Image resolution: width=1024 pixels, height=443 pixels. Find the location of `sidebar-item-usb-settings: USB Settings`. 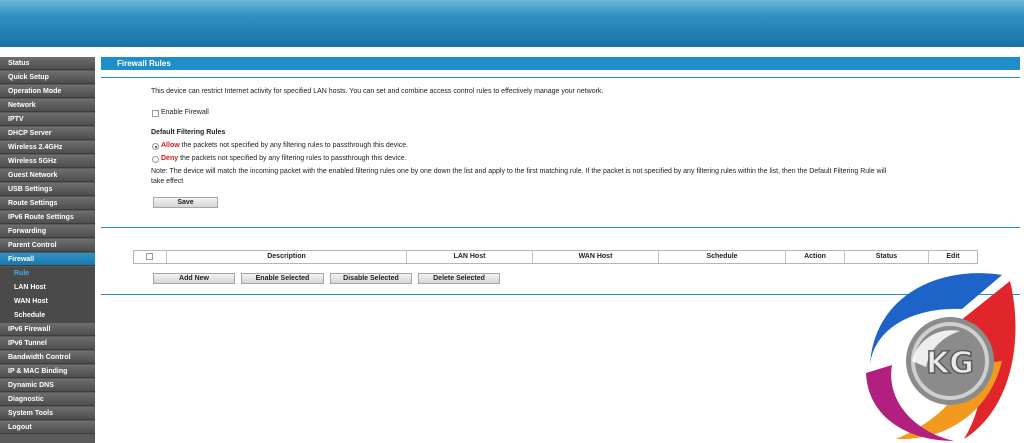

sidebar-item-usb-settings: USB Settings is located at coordinates (47, 189).